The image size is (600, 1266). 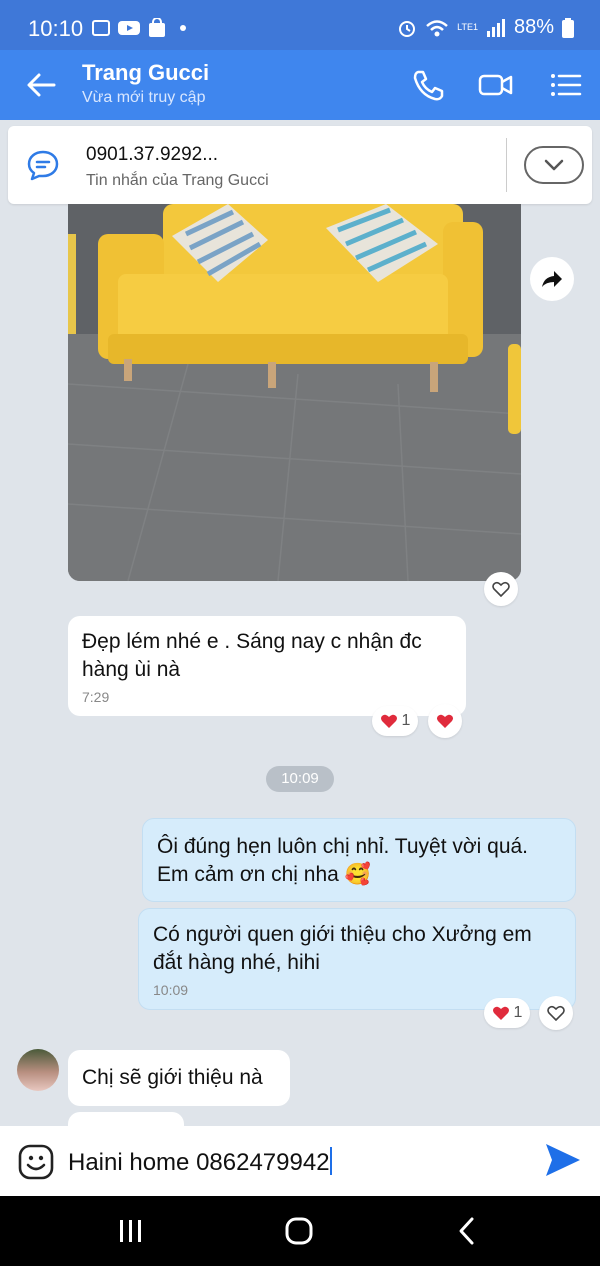 I want to click on message-input-text: Haini home 0862479942, so click(x=199, y=1162).